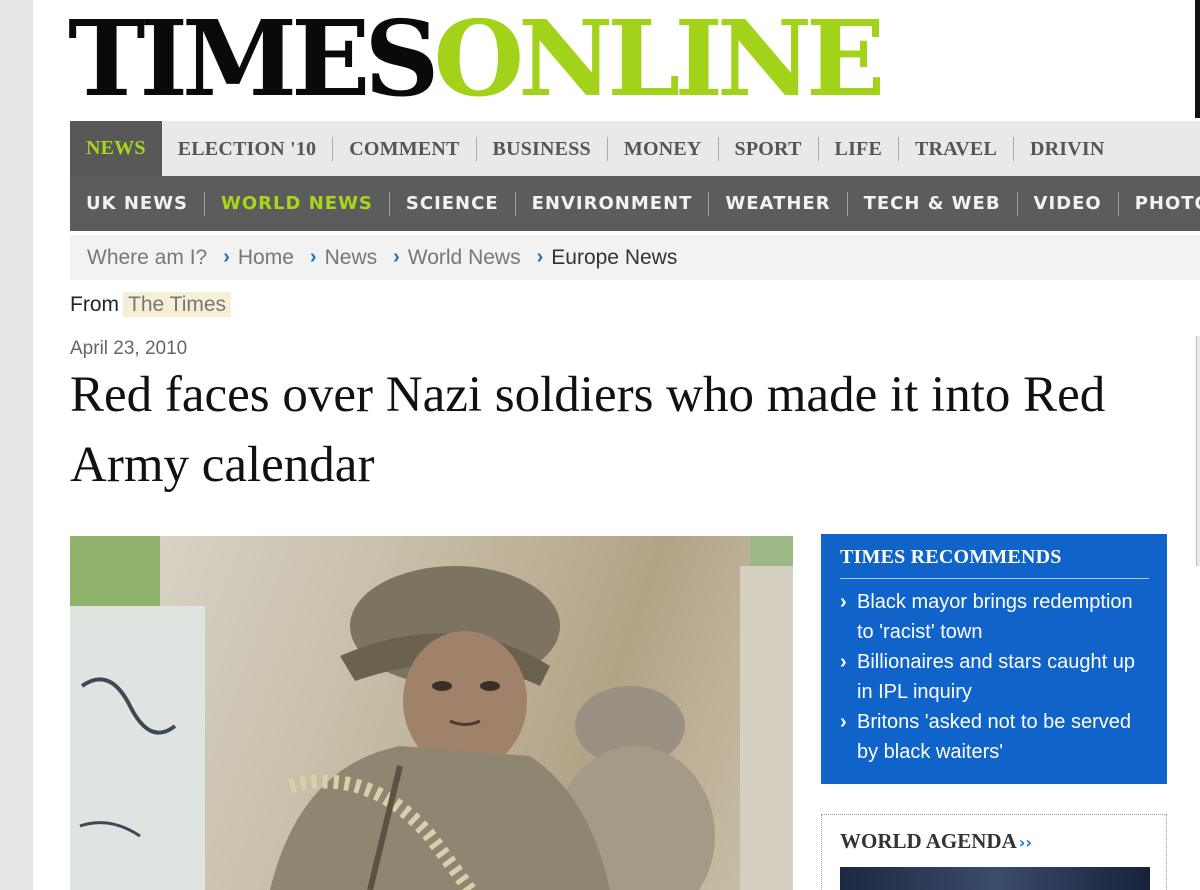 The width and height of the screenshot is (1200, 890). What do you see at coordinates (266, 258) in the screenshot?
I see `breadcrumb-home: Home` at bounding box center [266, 258].